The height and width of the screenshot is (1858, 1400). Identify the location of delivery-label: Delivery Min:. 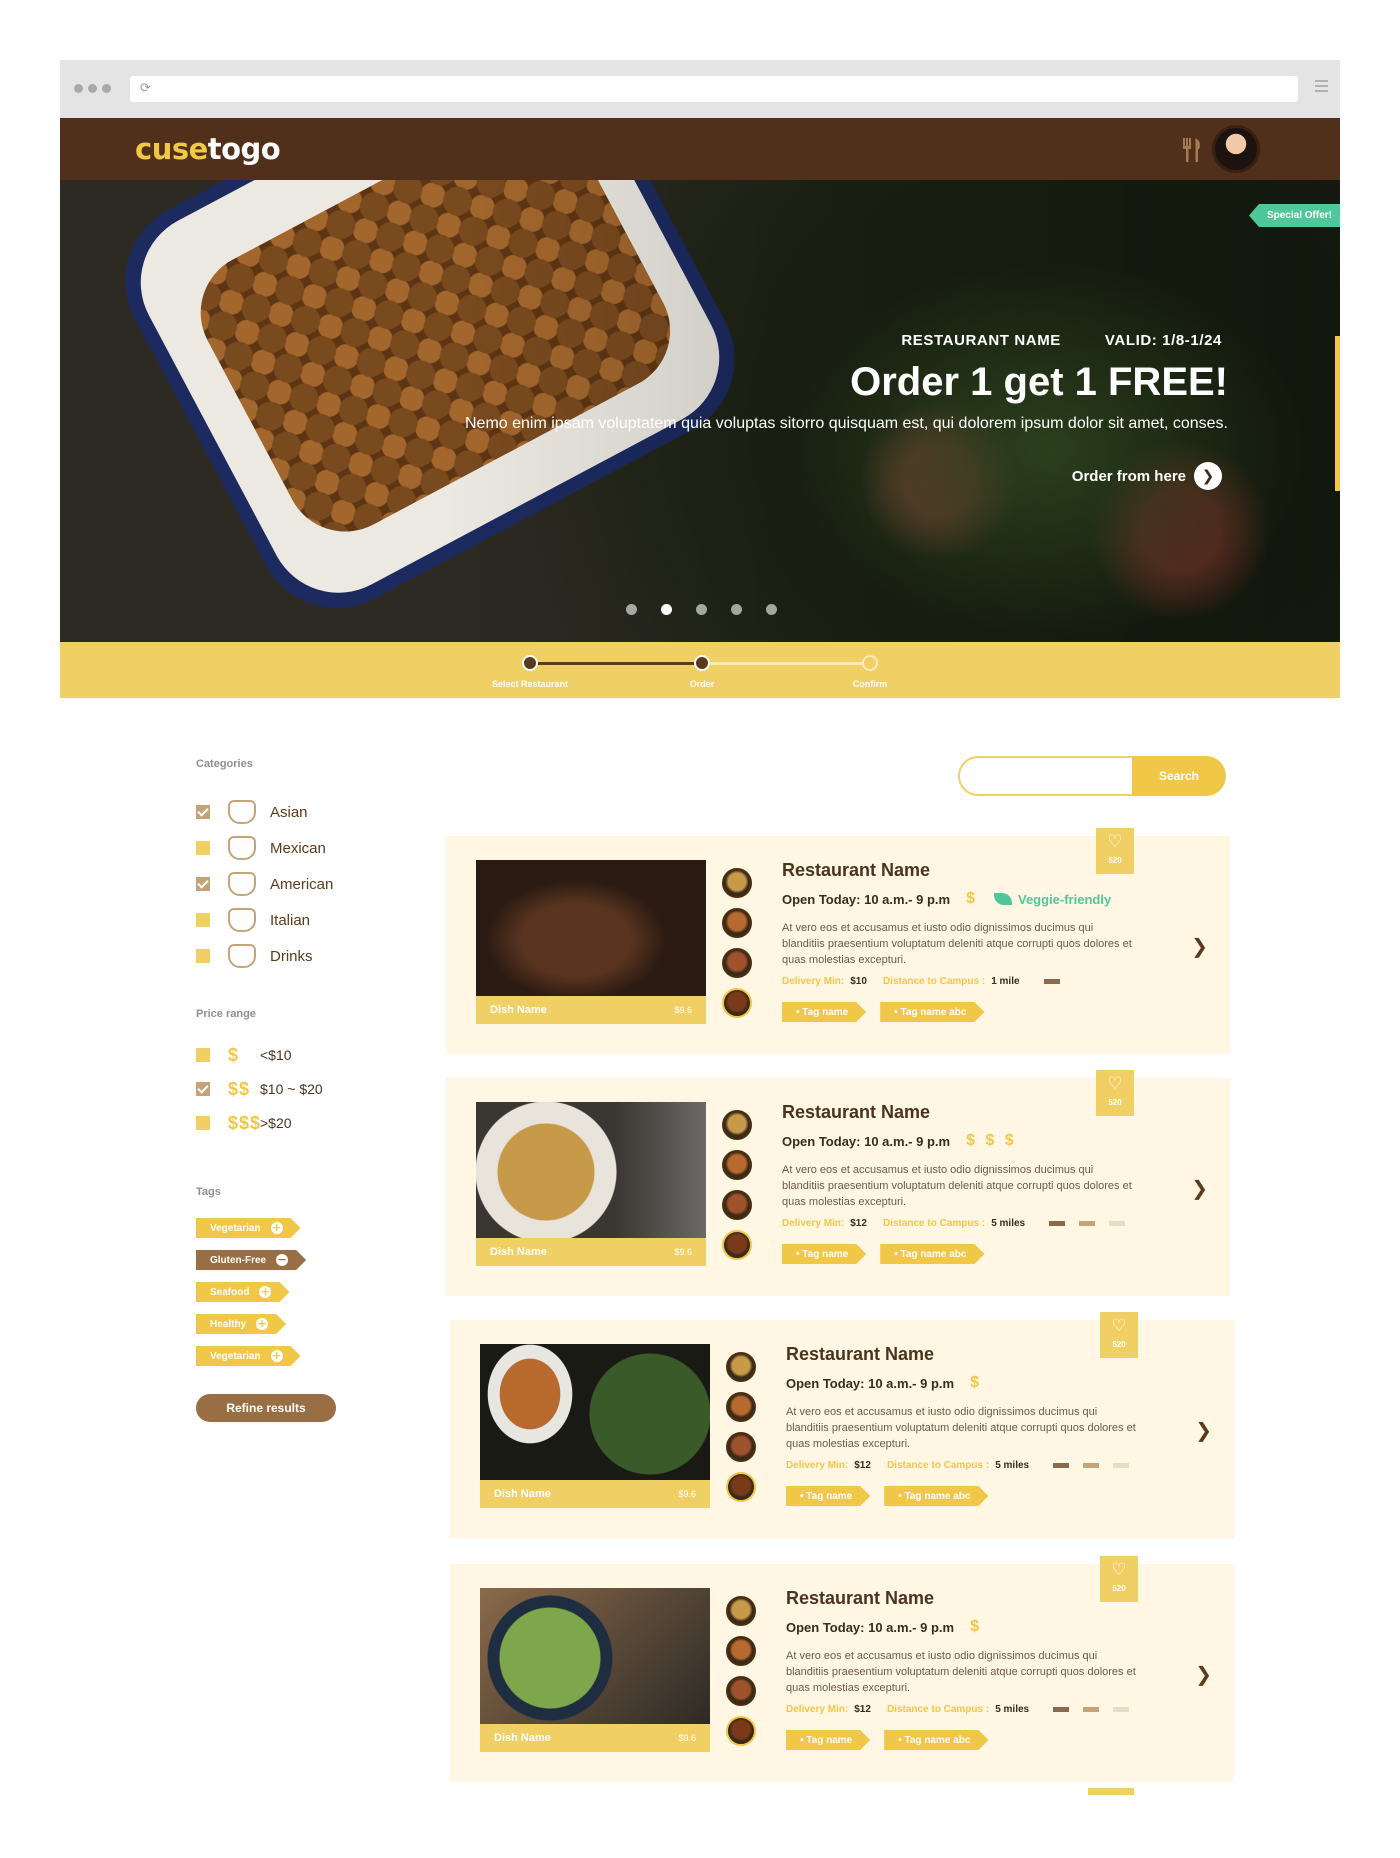
(817, 1465).